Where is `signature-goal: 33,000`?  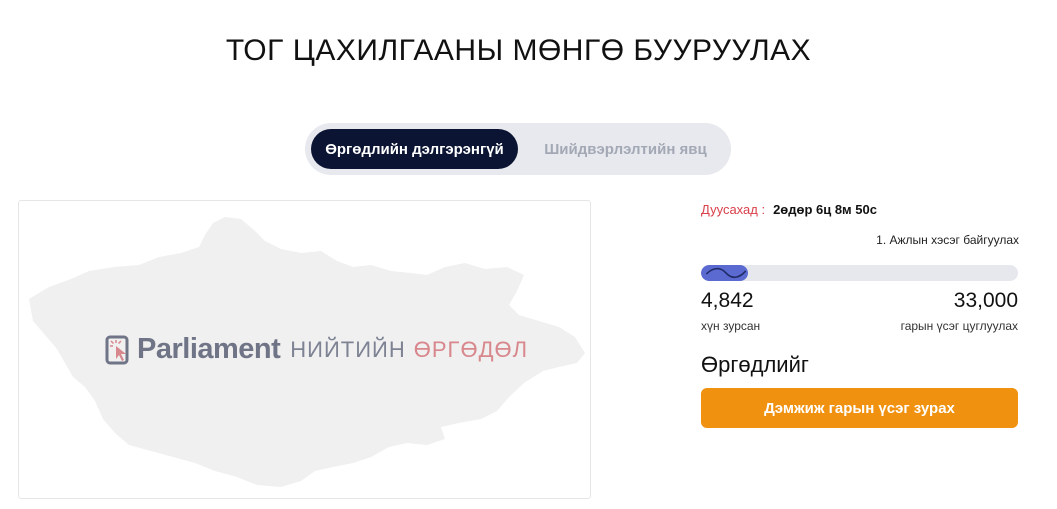 signature-goal: 33,000 is located at coordinates (985, 300).